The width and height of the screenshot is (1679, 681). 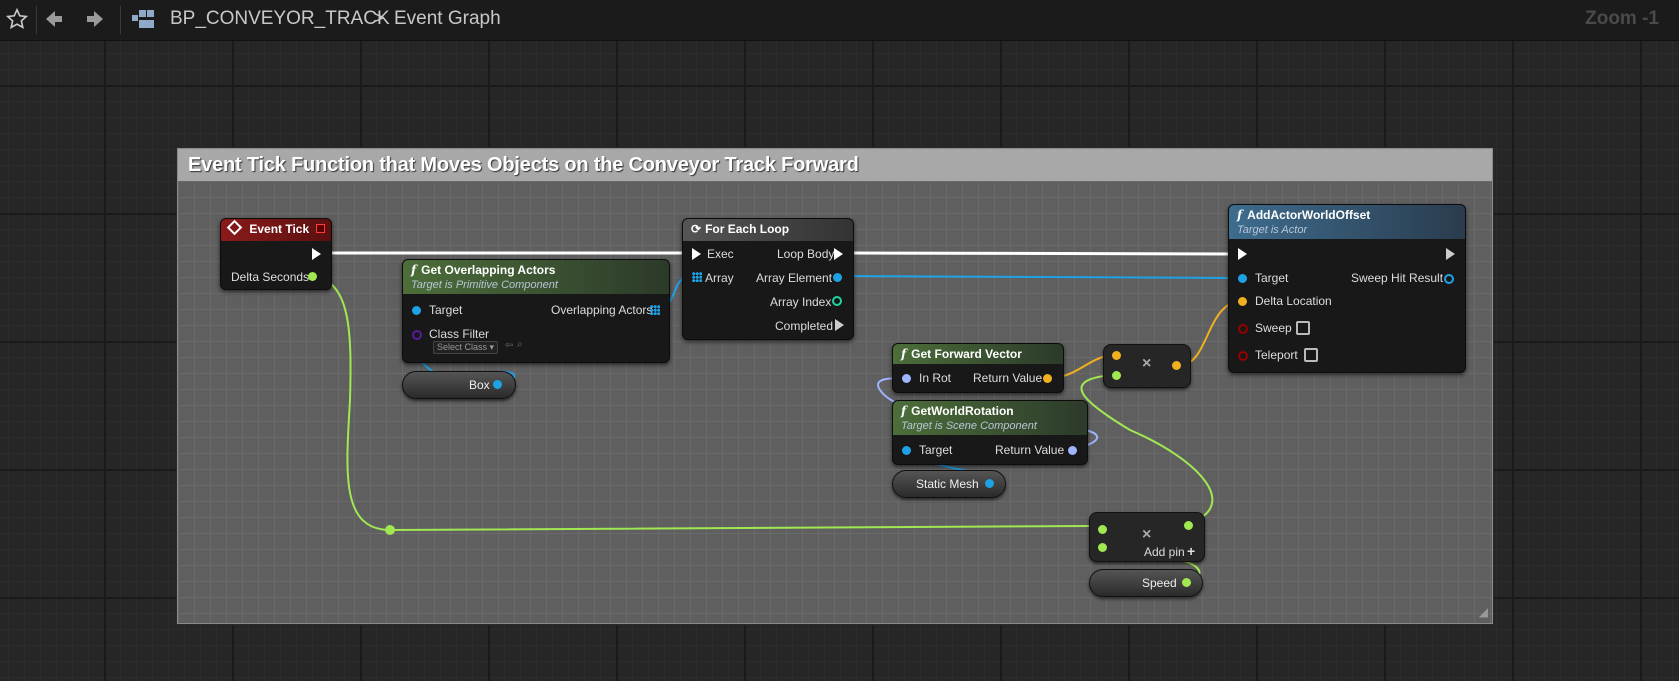 What do you see at coordinates (459, 385) in the screenshot?
I see `box-variable-node: Box` at bounding box center [459, 385].